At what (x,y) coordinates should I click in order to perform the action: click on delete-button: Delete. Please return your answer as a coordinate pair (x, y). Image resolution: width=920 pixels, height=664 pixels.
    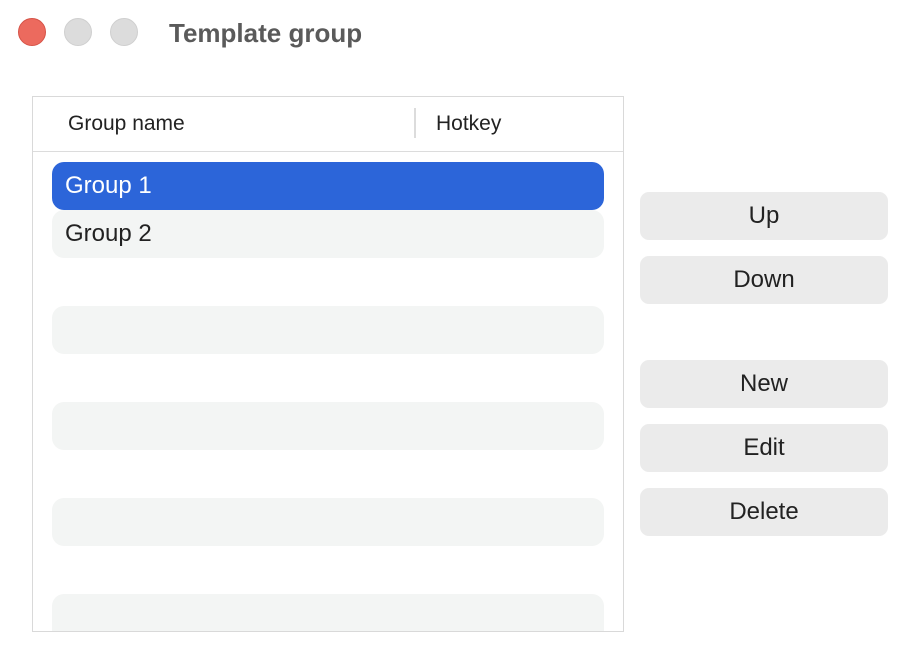
    Looking at the image, I should click on (764, 512).